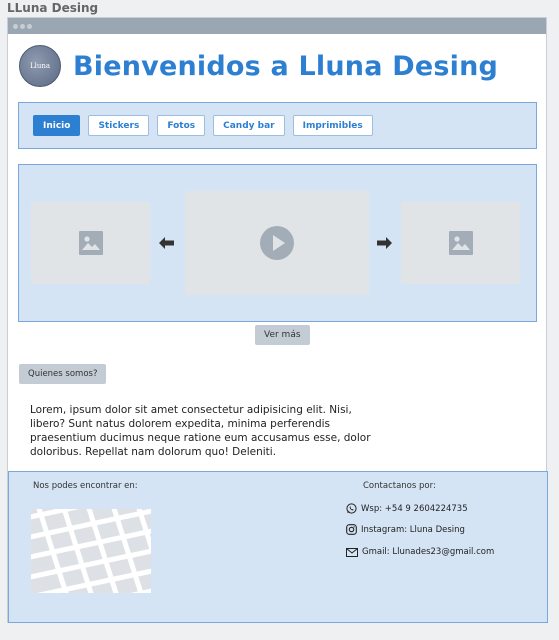 Image resolution: width=559 pixels, height=640 pixels. Describe the element at coordinates (277, 26) in the screenshot. I see `window-titlebar` at that location.